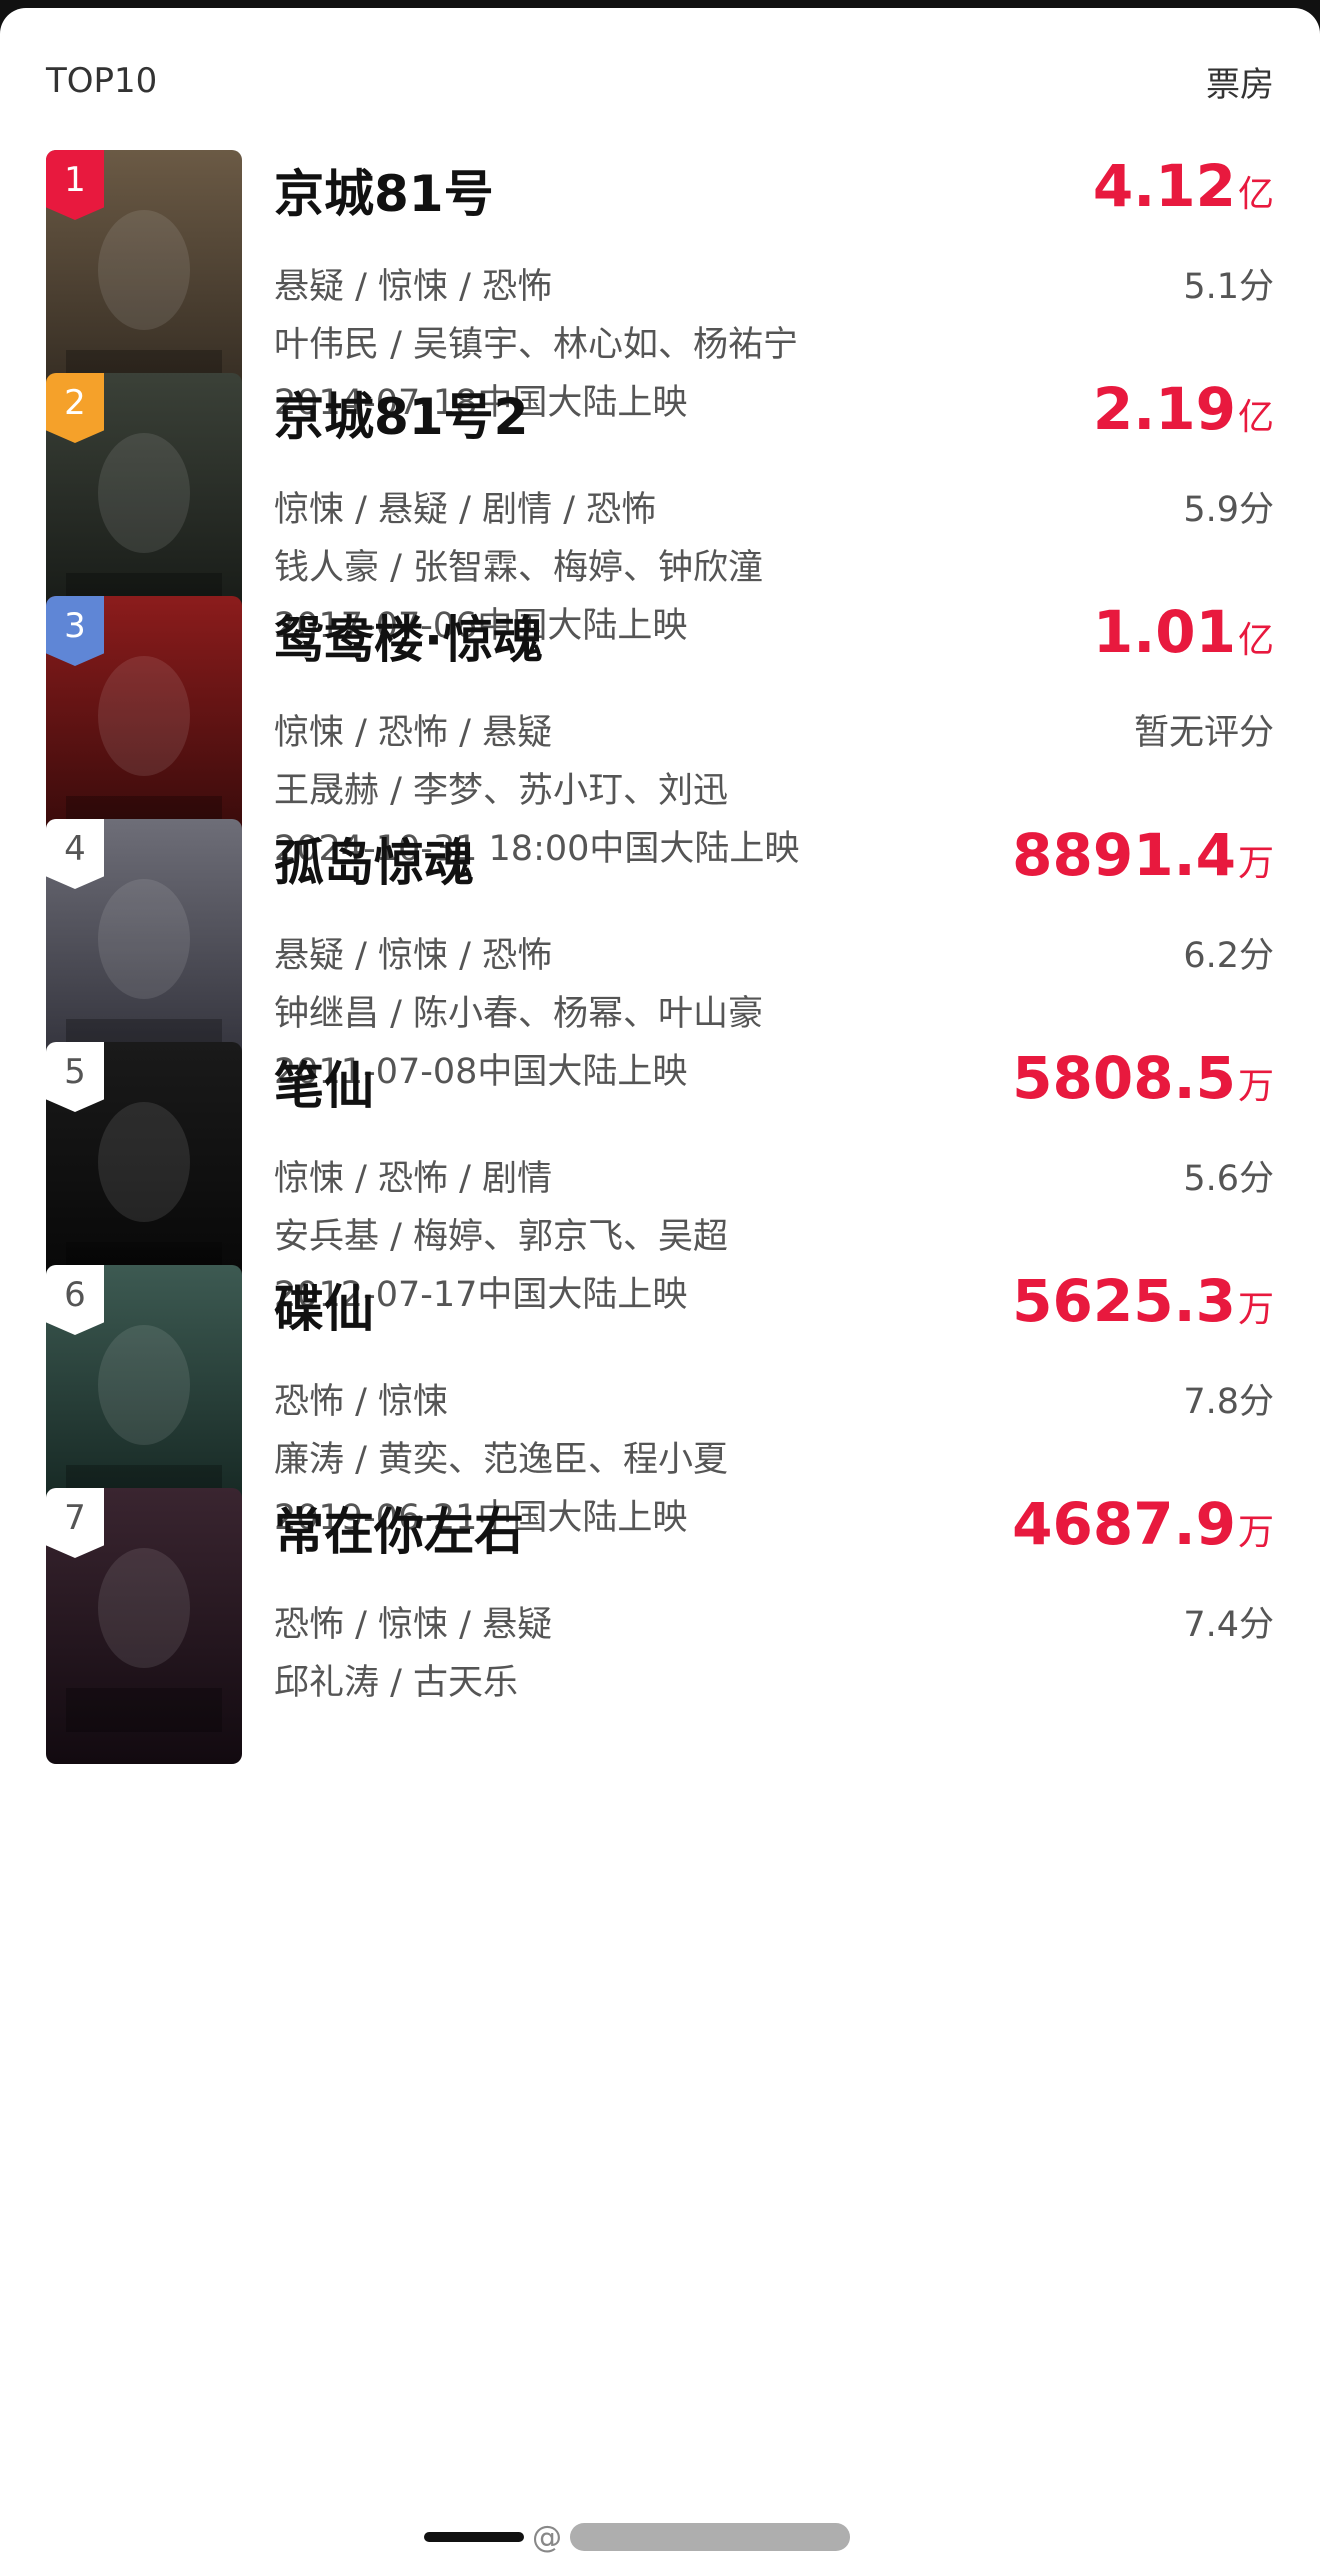 The height and width of the screenshot is (2572, 1320). I want to click on box-office-value: 4687.9, so click(1124, 1524).